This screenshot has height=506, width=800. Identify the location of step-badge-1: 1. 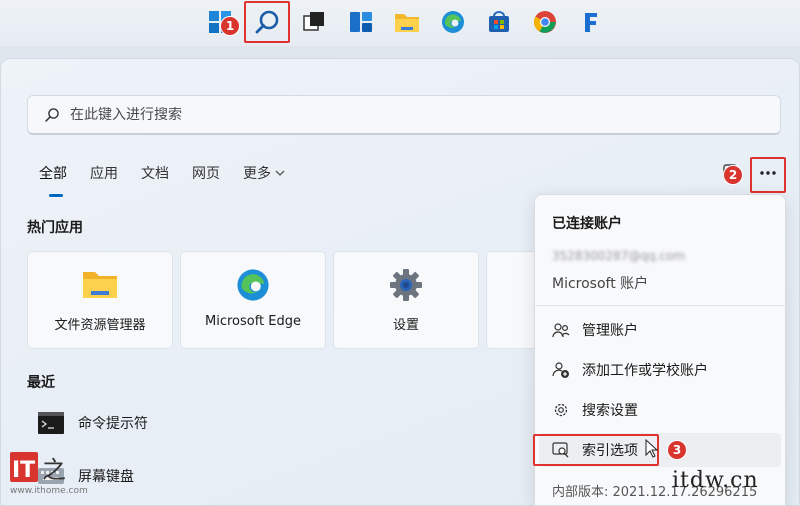
(230, 26).